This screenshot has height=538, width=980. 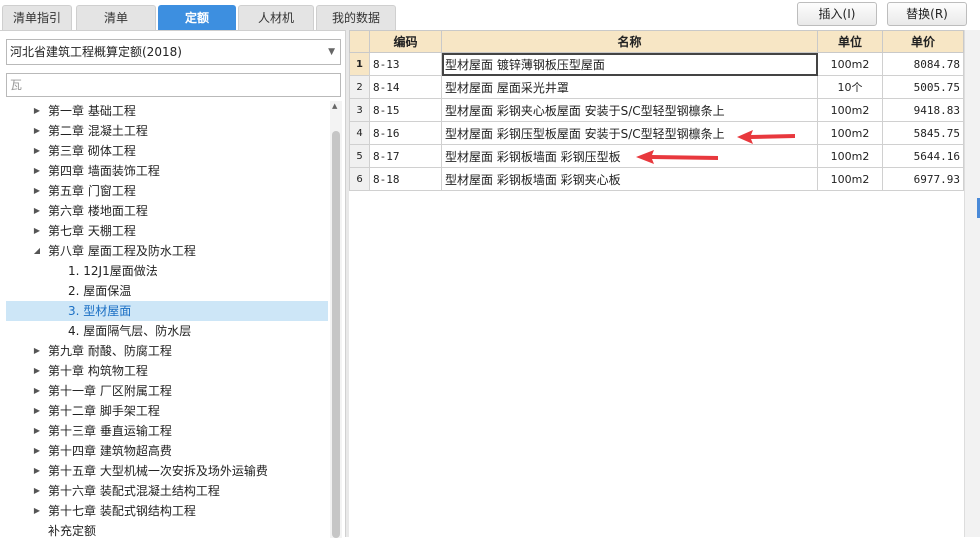 I want to click on table-row: 6 8-18 型材屋面 彩钢板墙面 彩钢夹心板 100m2 6977.93, so click(x=656, y=179).